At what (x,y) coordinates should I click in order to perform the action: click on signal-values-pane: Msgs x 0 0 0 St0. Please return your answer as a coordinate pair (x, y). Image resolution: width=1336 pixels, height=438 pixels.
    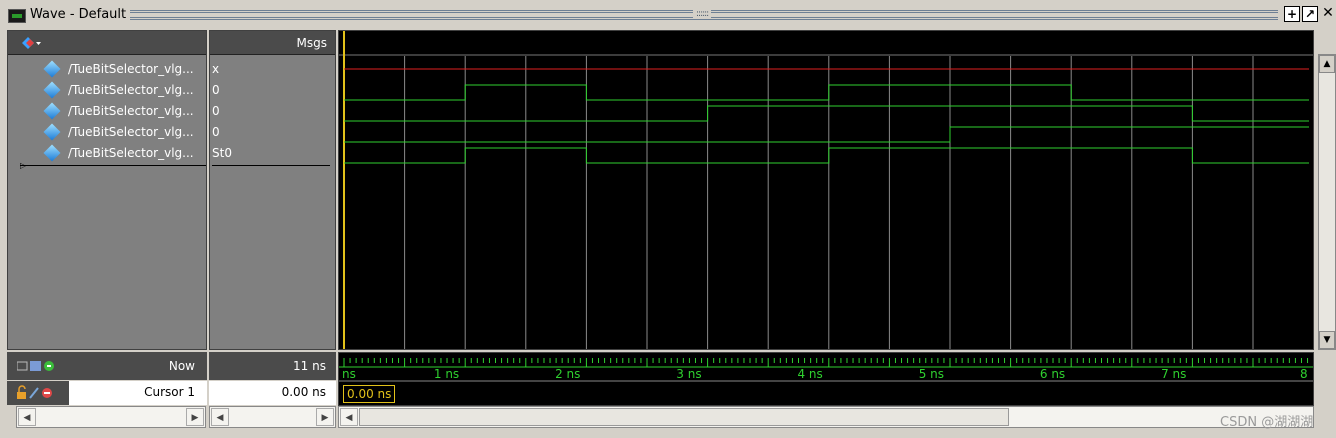
    Looking at the image, I should click on (272, 190).